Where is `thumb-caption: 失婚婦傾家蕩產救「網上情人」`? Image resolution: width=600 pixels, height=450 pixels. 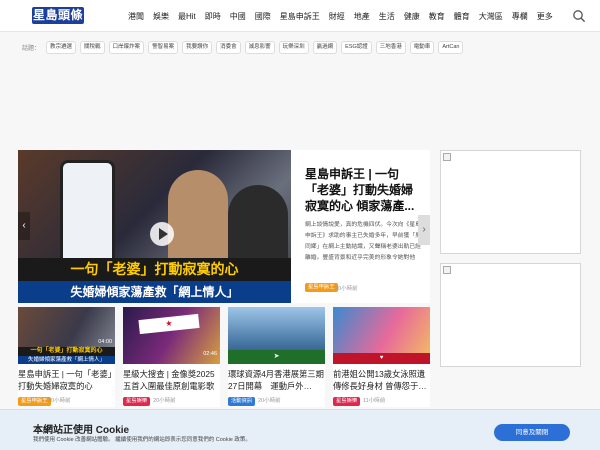
thumb-caption: 失婚婦傾家蕩產救「網上情人」 is located at coordinates (66, 360).